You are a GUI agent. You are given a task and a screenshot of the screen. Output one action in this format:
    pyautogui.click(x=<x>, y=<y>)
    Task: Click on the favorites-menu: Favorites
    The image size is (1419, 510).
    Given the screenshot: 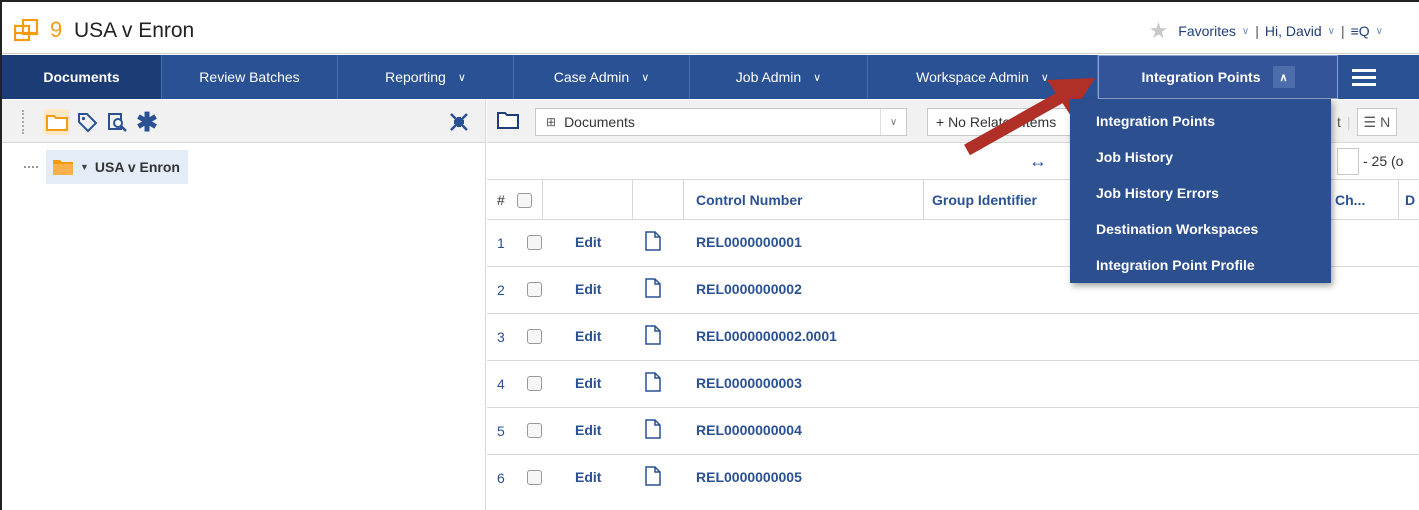 What is the action you would take?
    pyautogui.click(x=1207, y=31)
    